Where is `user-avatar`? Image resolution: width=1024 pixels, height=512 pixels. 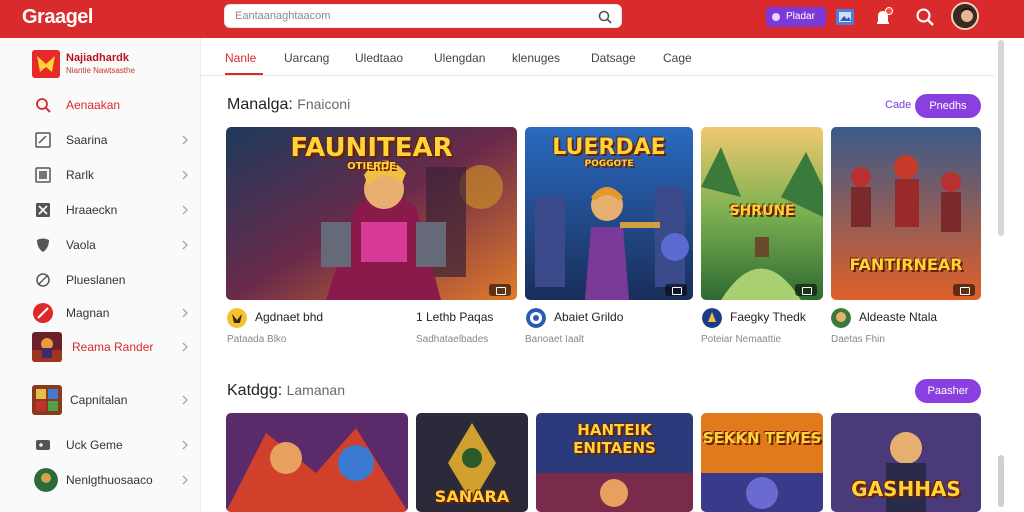 user-avatar is located at coordinates (965, 16).